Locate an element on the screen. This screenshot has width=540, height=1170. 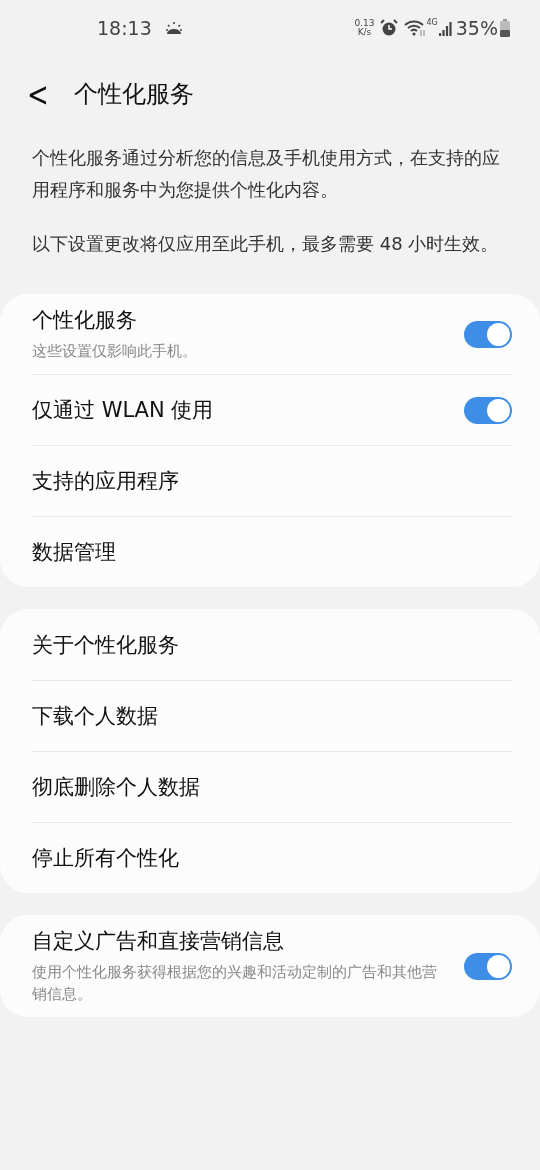
setting-description: 使用个性化服务获得根据您的兴趣和活动定制的广告和其他营销信息。 is located at coordinates (235, 983).